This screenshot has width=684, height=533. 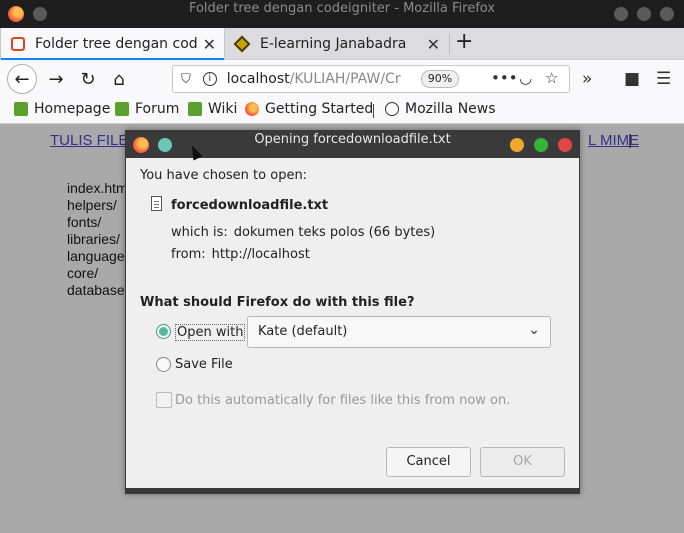 What do you see at coordinates (116, 44) in the screenshot?
I see `tab-label: Folder tree dengan codeigniter` at bounding box center [116, 44].